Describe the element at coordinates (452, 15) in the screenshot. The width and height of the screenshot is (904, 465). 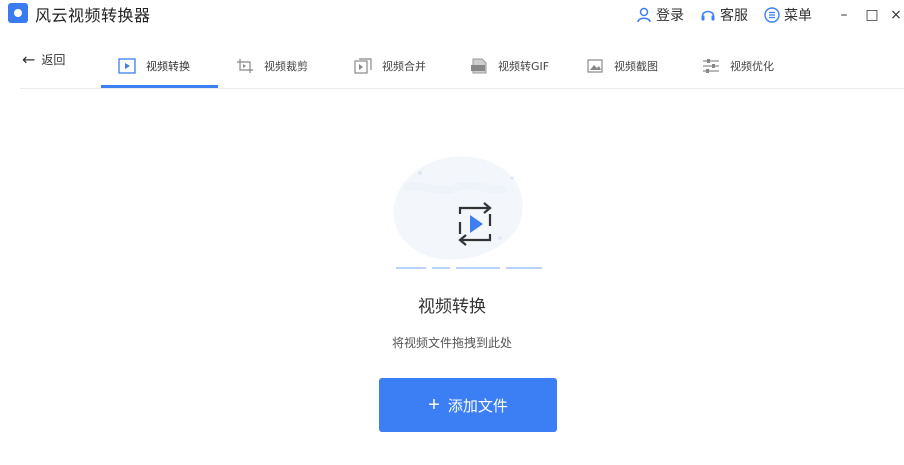
I see `title-bar: 风云视频转换器 登录 客服 菜单 – □ ×` at that location.